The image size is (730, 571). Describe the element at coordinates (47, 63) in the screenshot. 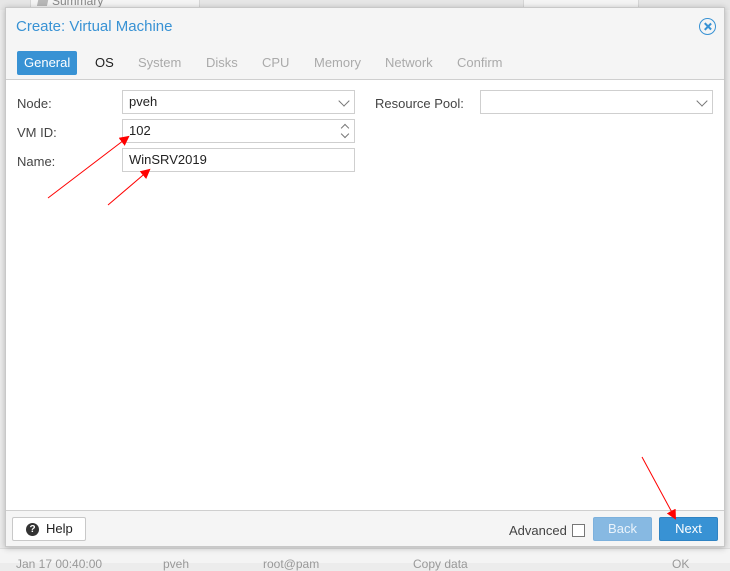

I see `tab-general: General` at that location.